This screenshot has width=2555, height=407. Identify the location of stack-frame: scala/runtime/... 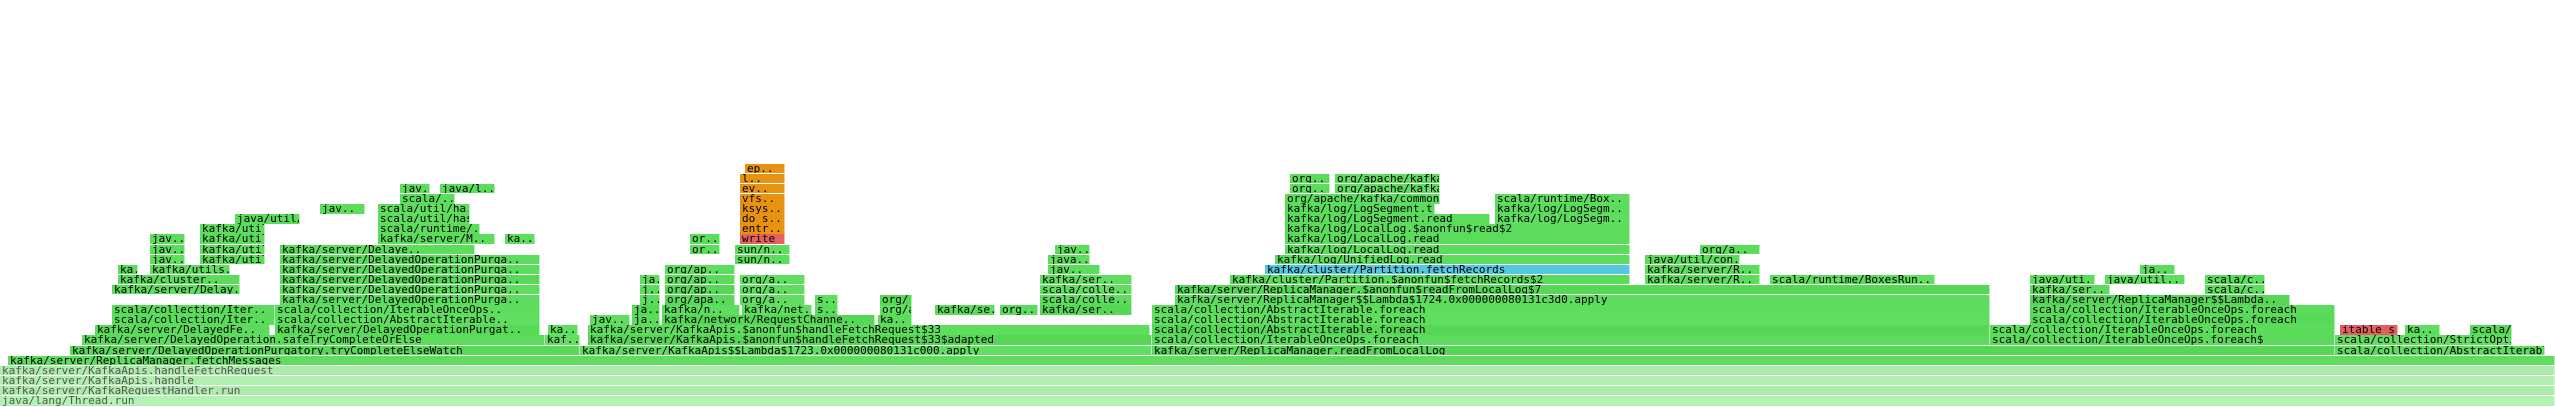
(429, 229).